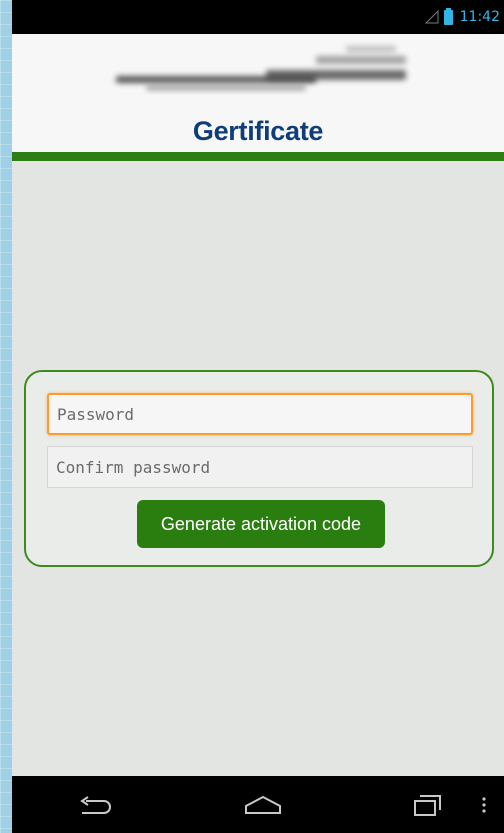  Describe the element at coordinates (258, 156) in the screenshot. I see `header-divider` at that location.